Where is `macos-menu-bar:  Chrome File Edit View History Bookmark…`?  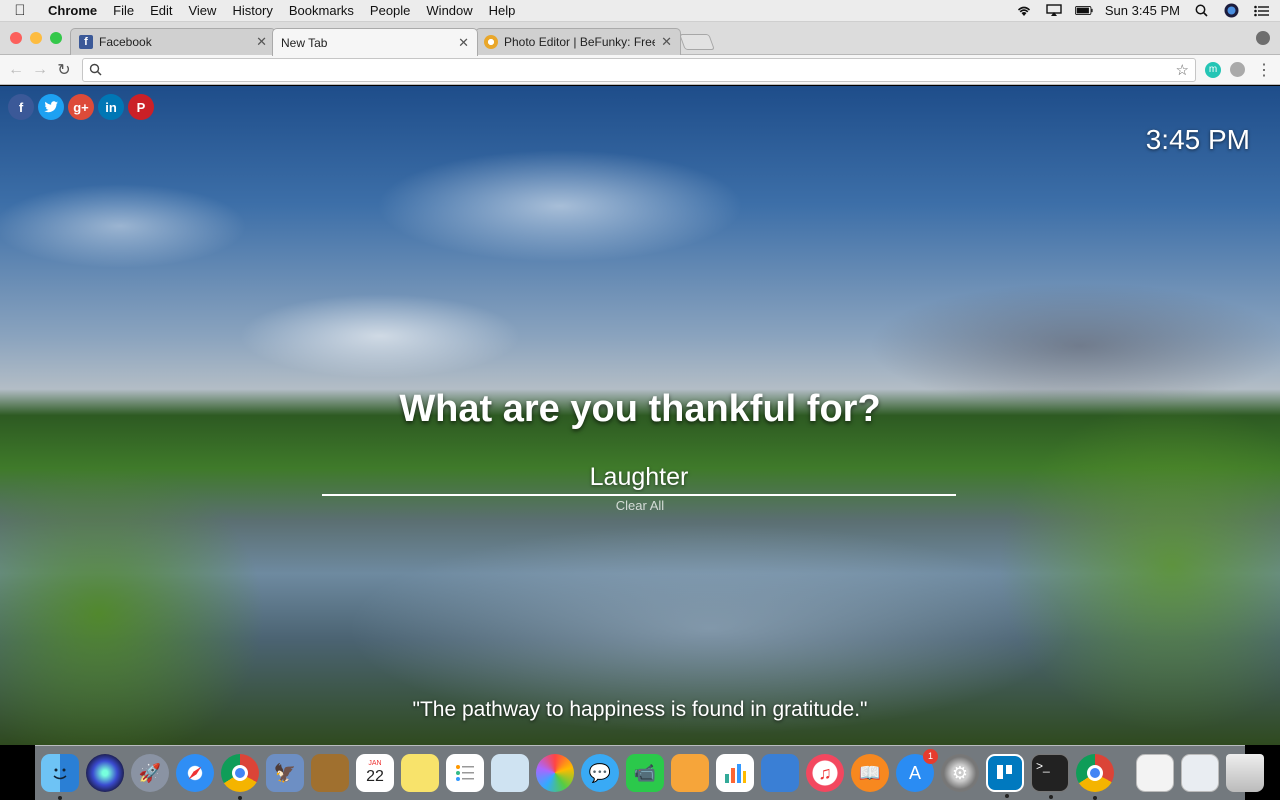
macos-menu-bar:  Chrome File Edit View History Bookmark… is located at coordinates (640, 11).